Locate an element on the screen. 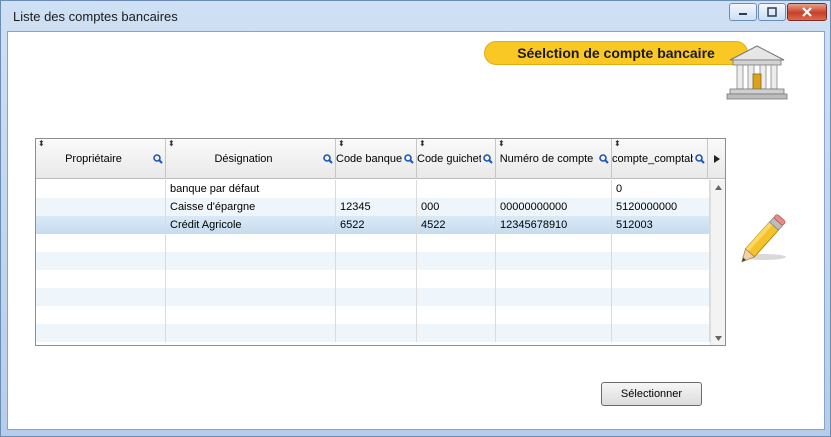 This screenshot has width=831, height=437. arrow-up-icon is located at coordinates (718, 187).